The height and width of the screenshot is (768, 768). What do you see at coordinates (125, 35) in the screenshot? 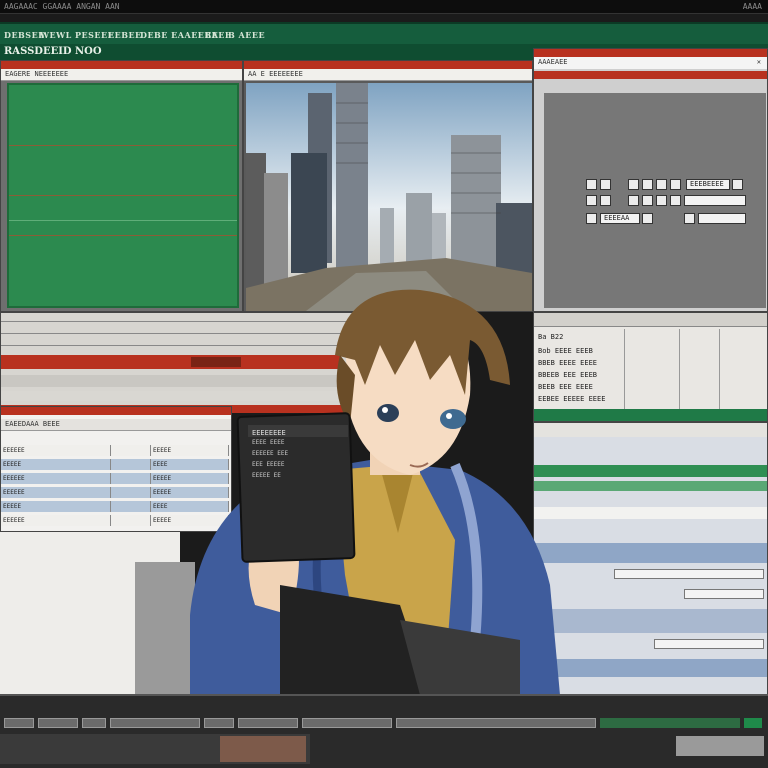
I see `menu-item-3: EEBEE` at bounding box center [125, 35].